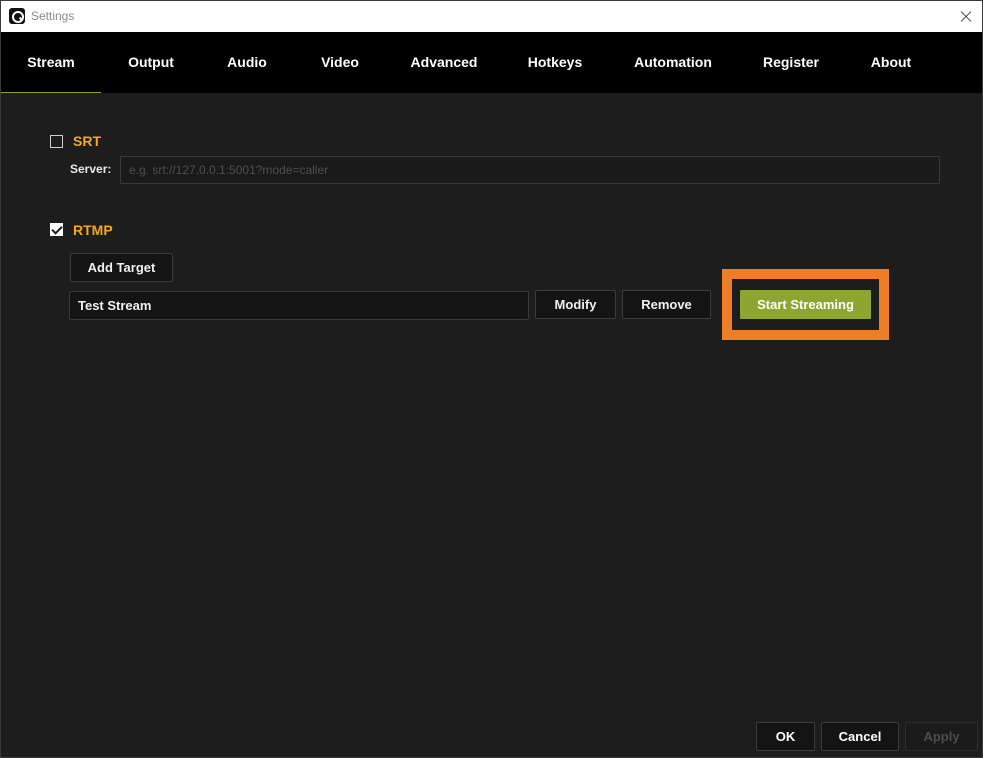 Image resolution: width=983 pixels, height=758 pixels. I want to click on tab-automation: Automation, so click(673, 62).